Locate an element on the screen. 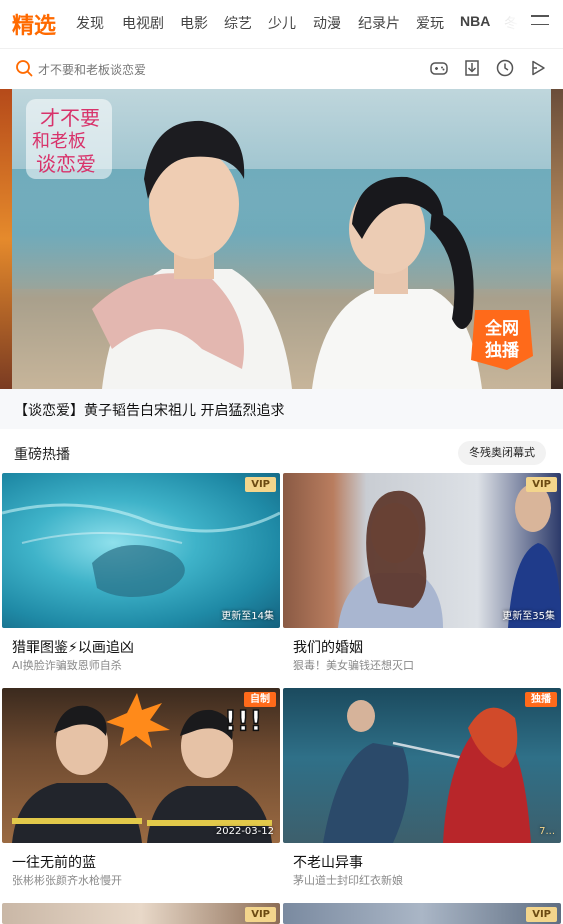 This screenshot has width=563, height=924. search-icon is located at coordinates (24, 68).